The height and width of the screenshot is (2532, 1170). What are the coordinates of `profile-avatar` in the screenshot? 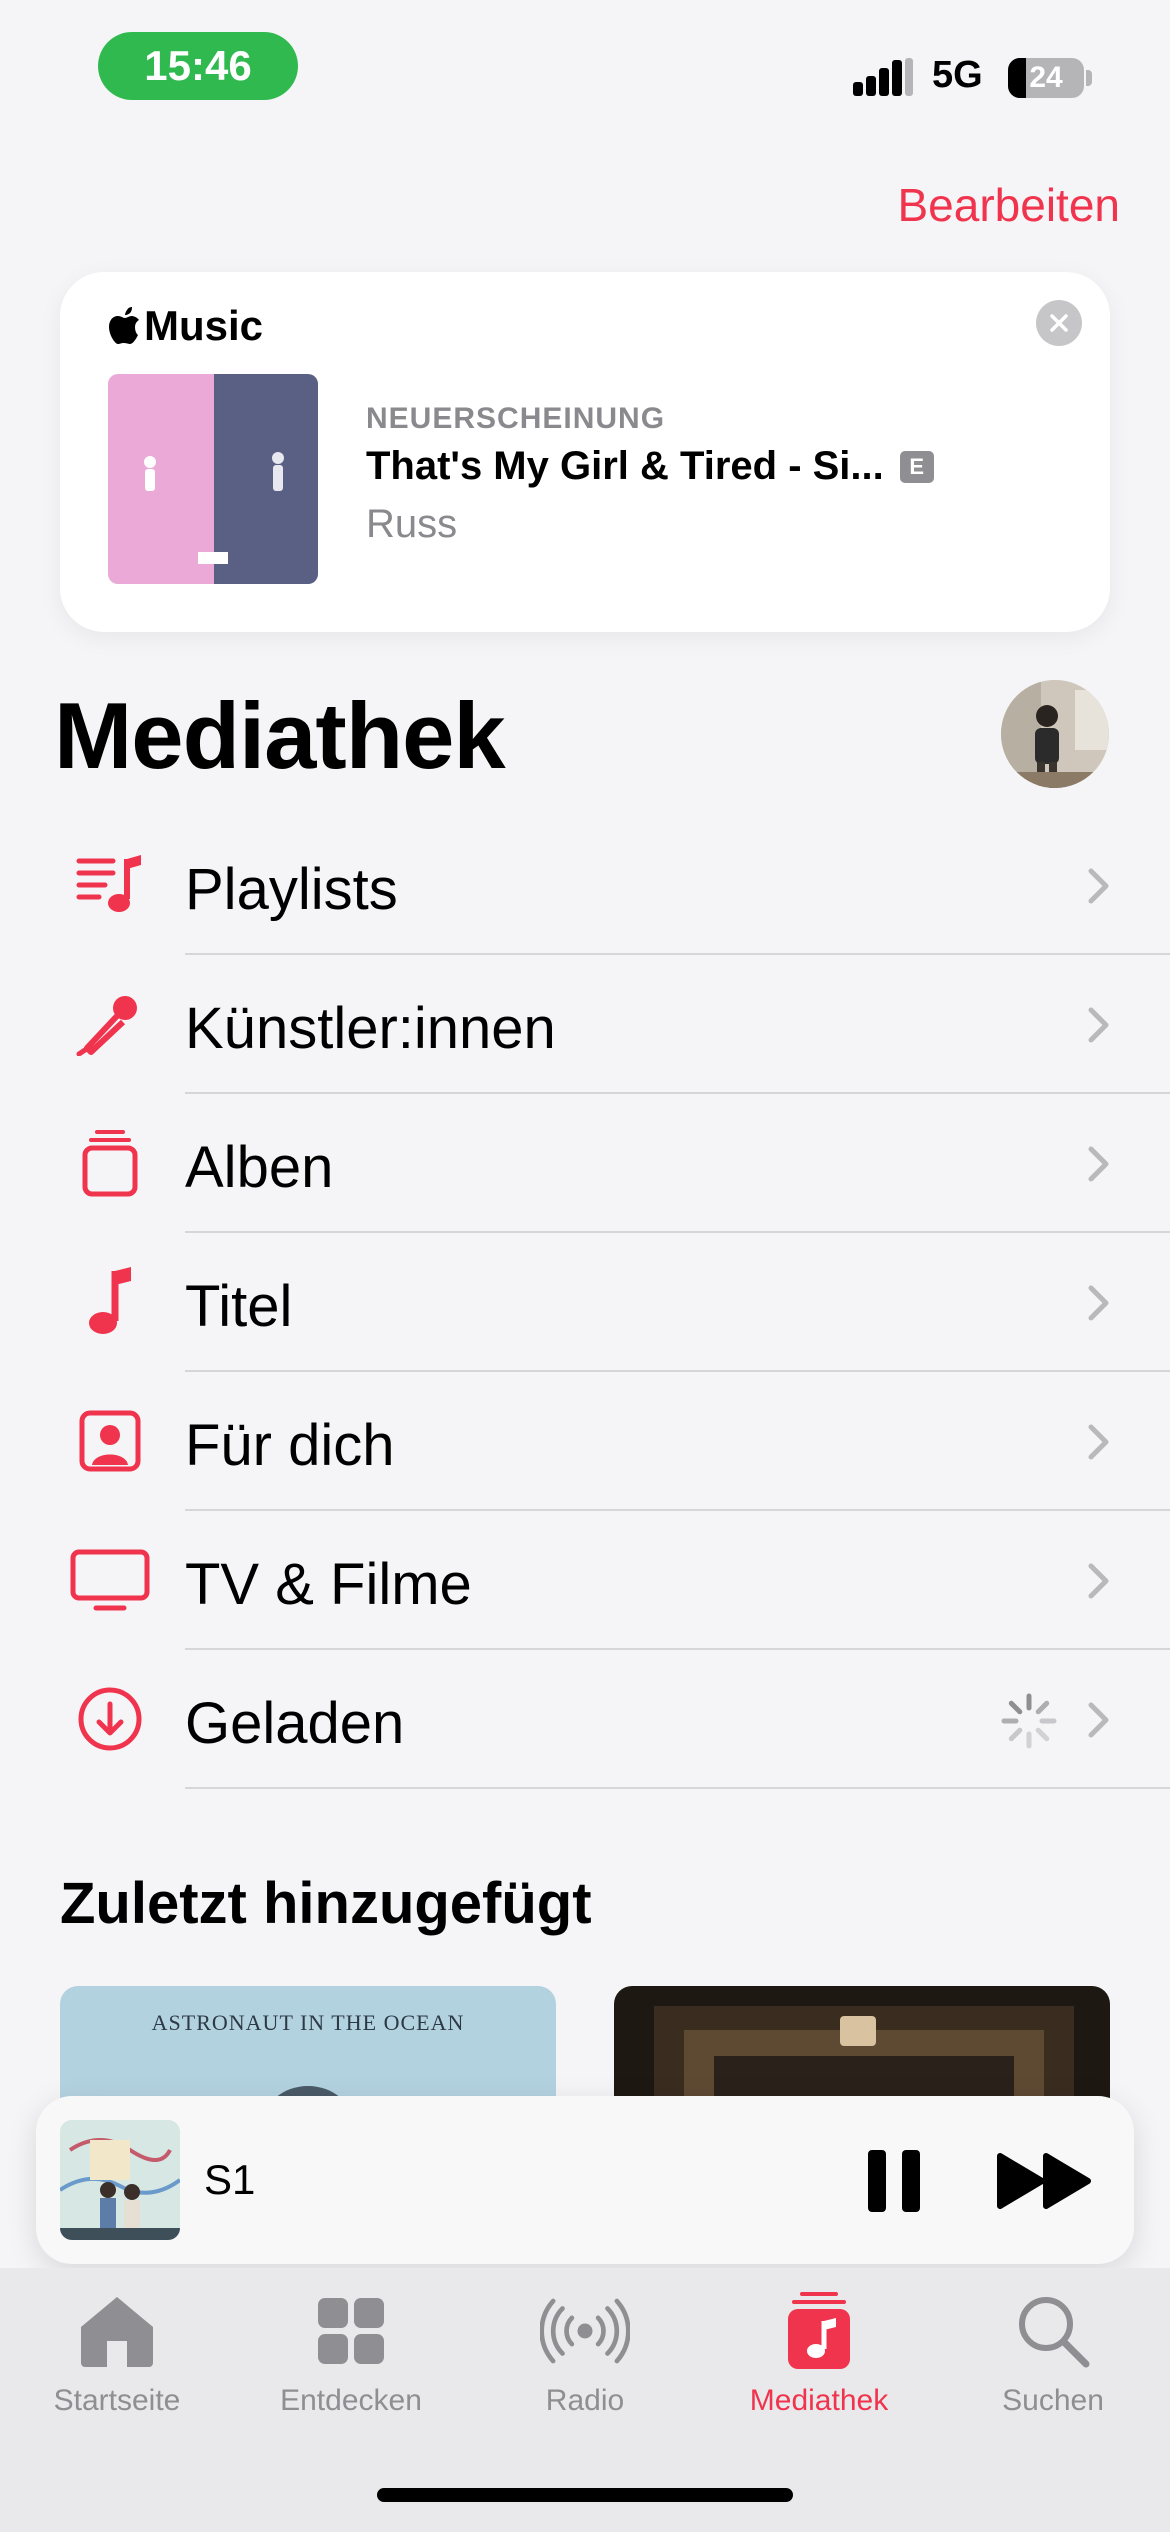 It's located at (1055, 734).